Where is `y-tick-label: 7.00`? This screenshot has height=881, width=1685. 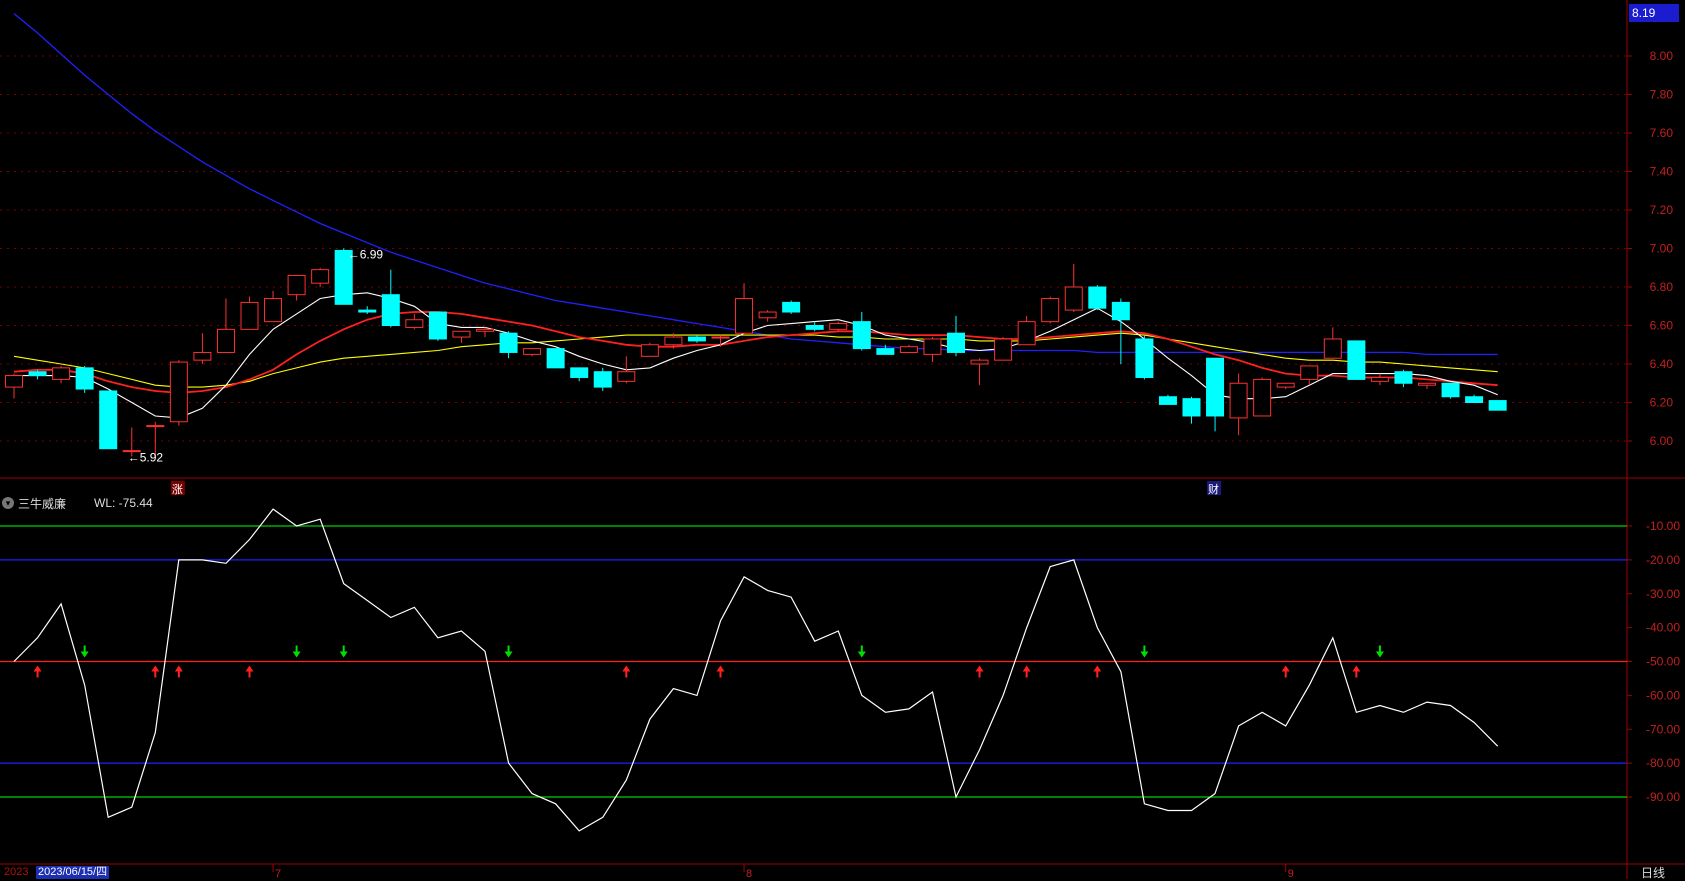
y-tick-label: 7.00 is located at coordinates (1662, 249).